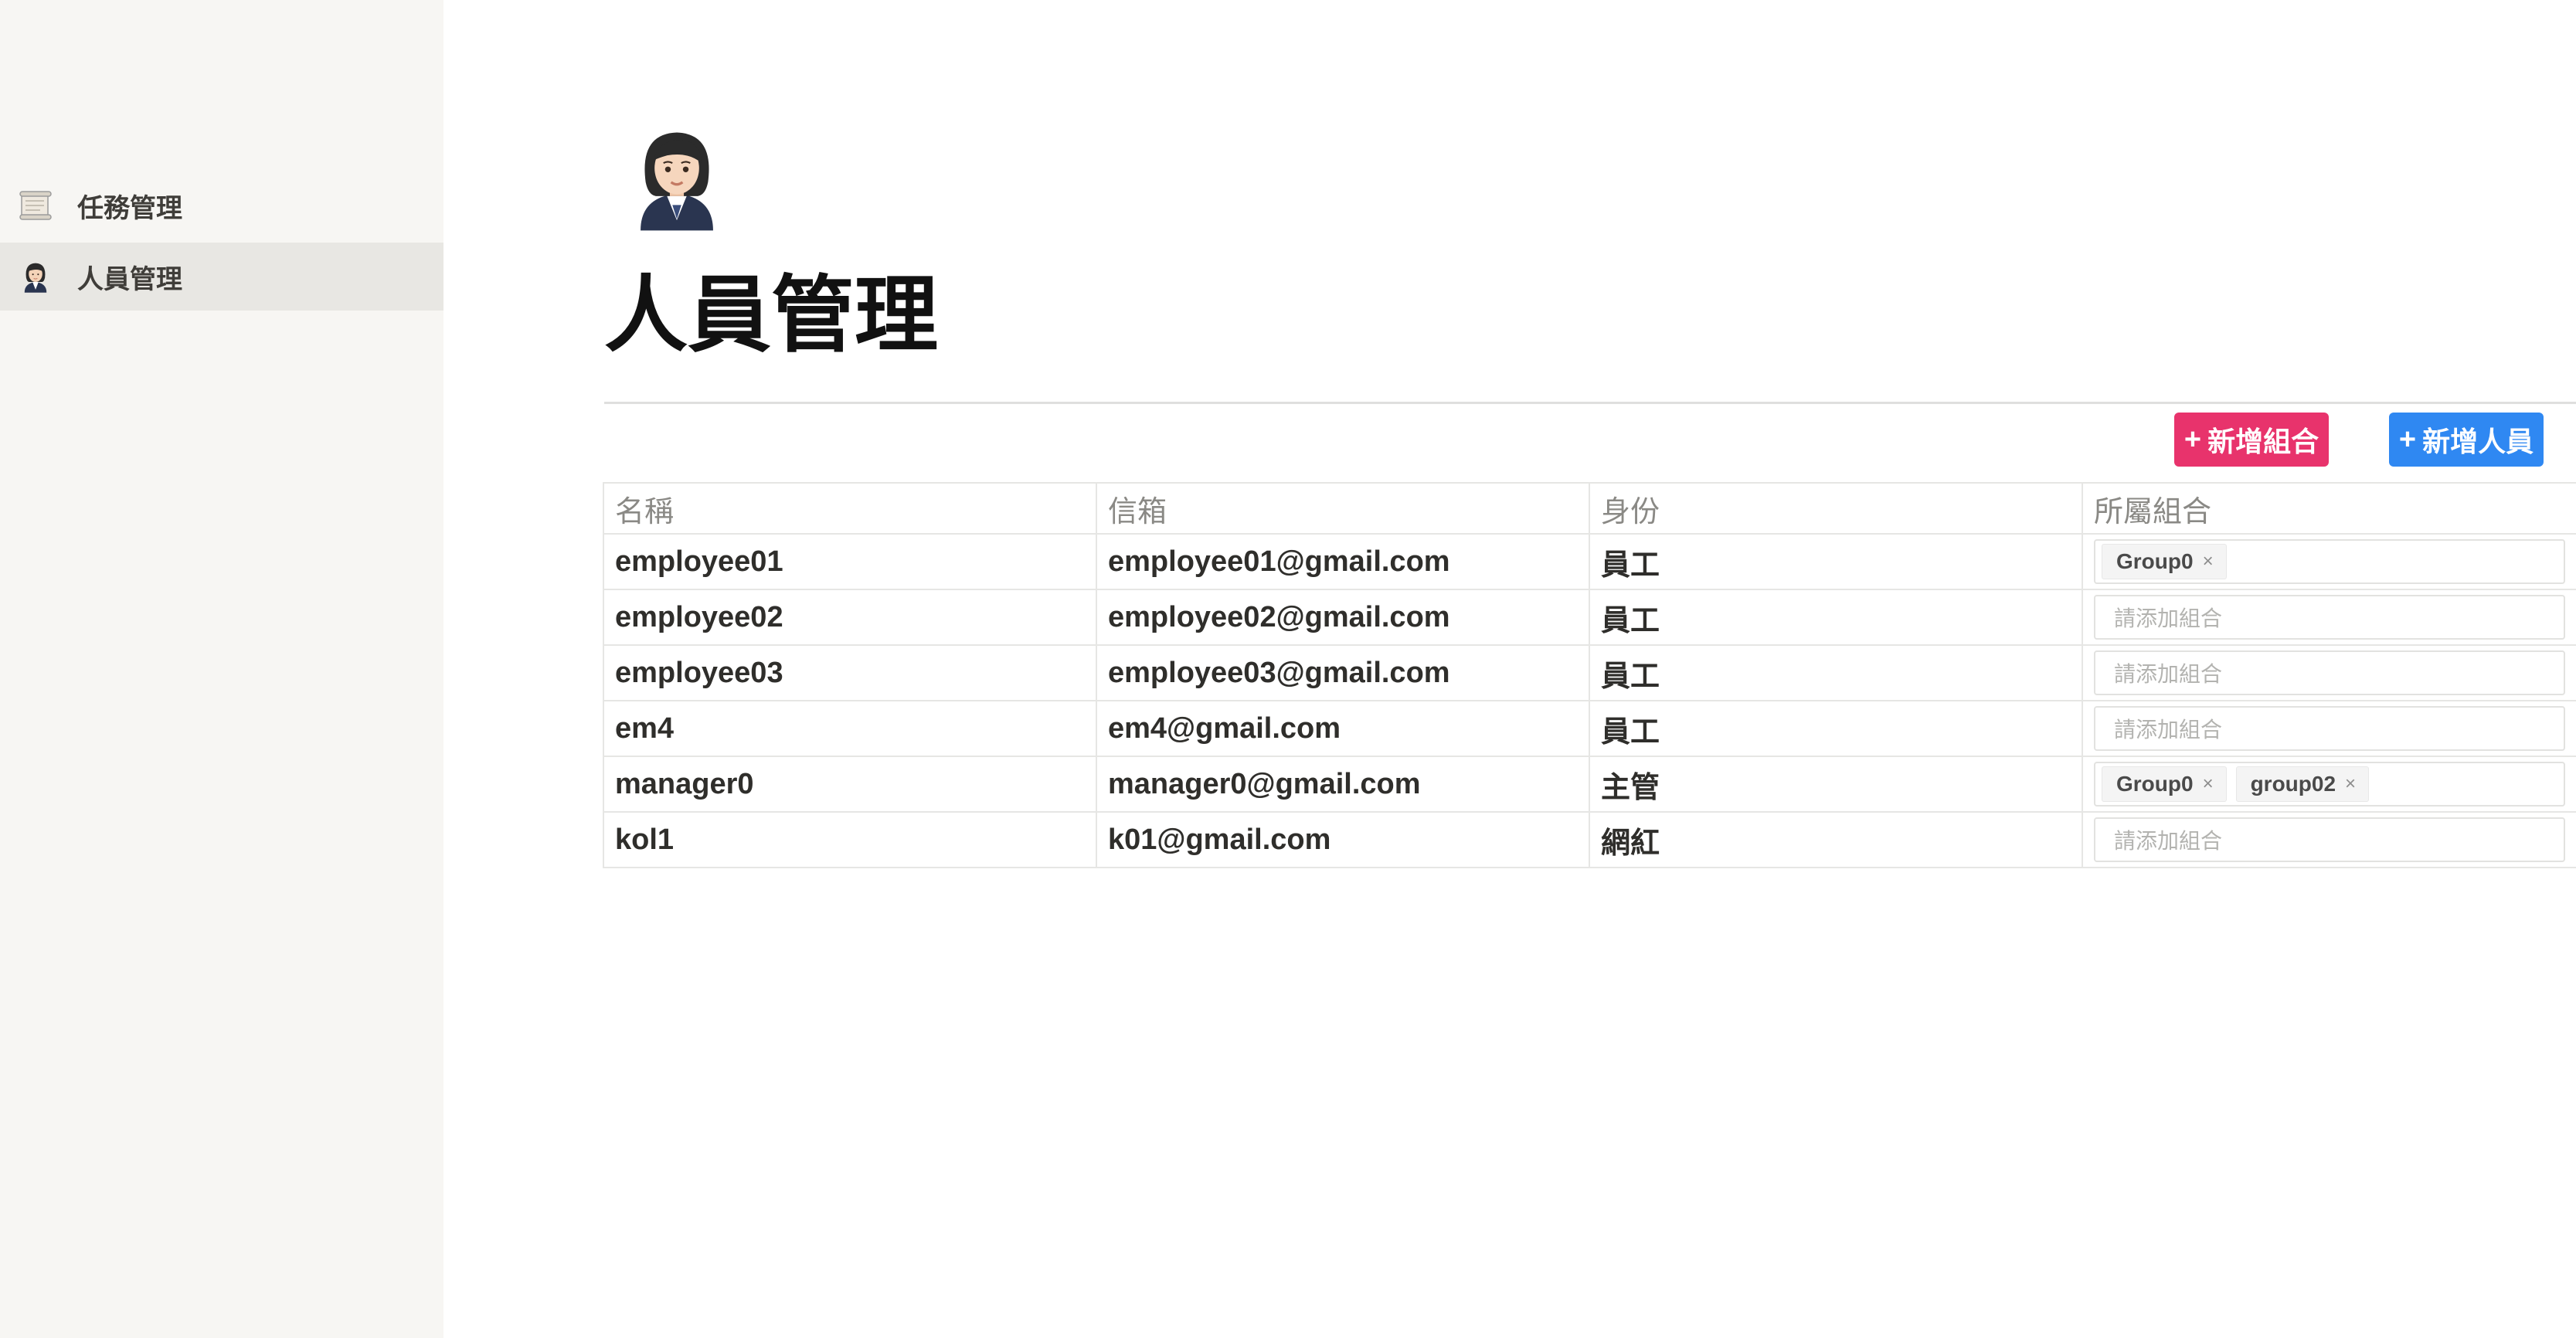 The width and height of the screenshot is (2576, 1338). What do you see at coordinates (1343, 729) in the screenshot?
I see `cell-email: em4@gmail.com` at bounding box center [1343, 729].